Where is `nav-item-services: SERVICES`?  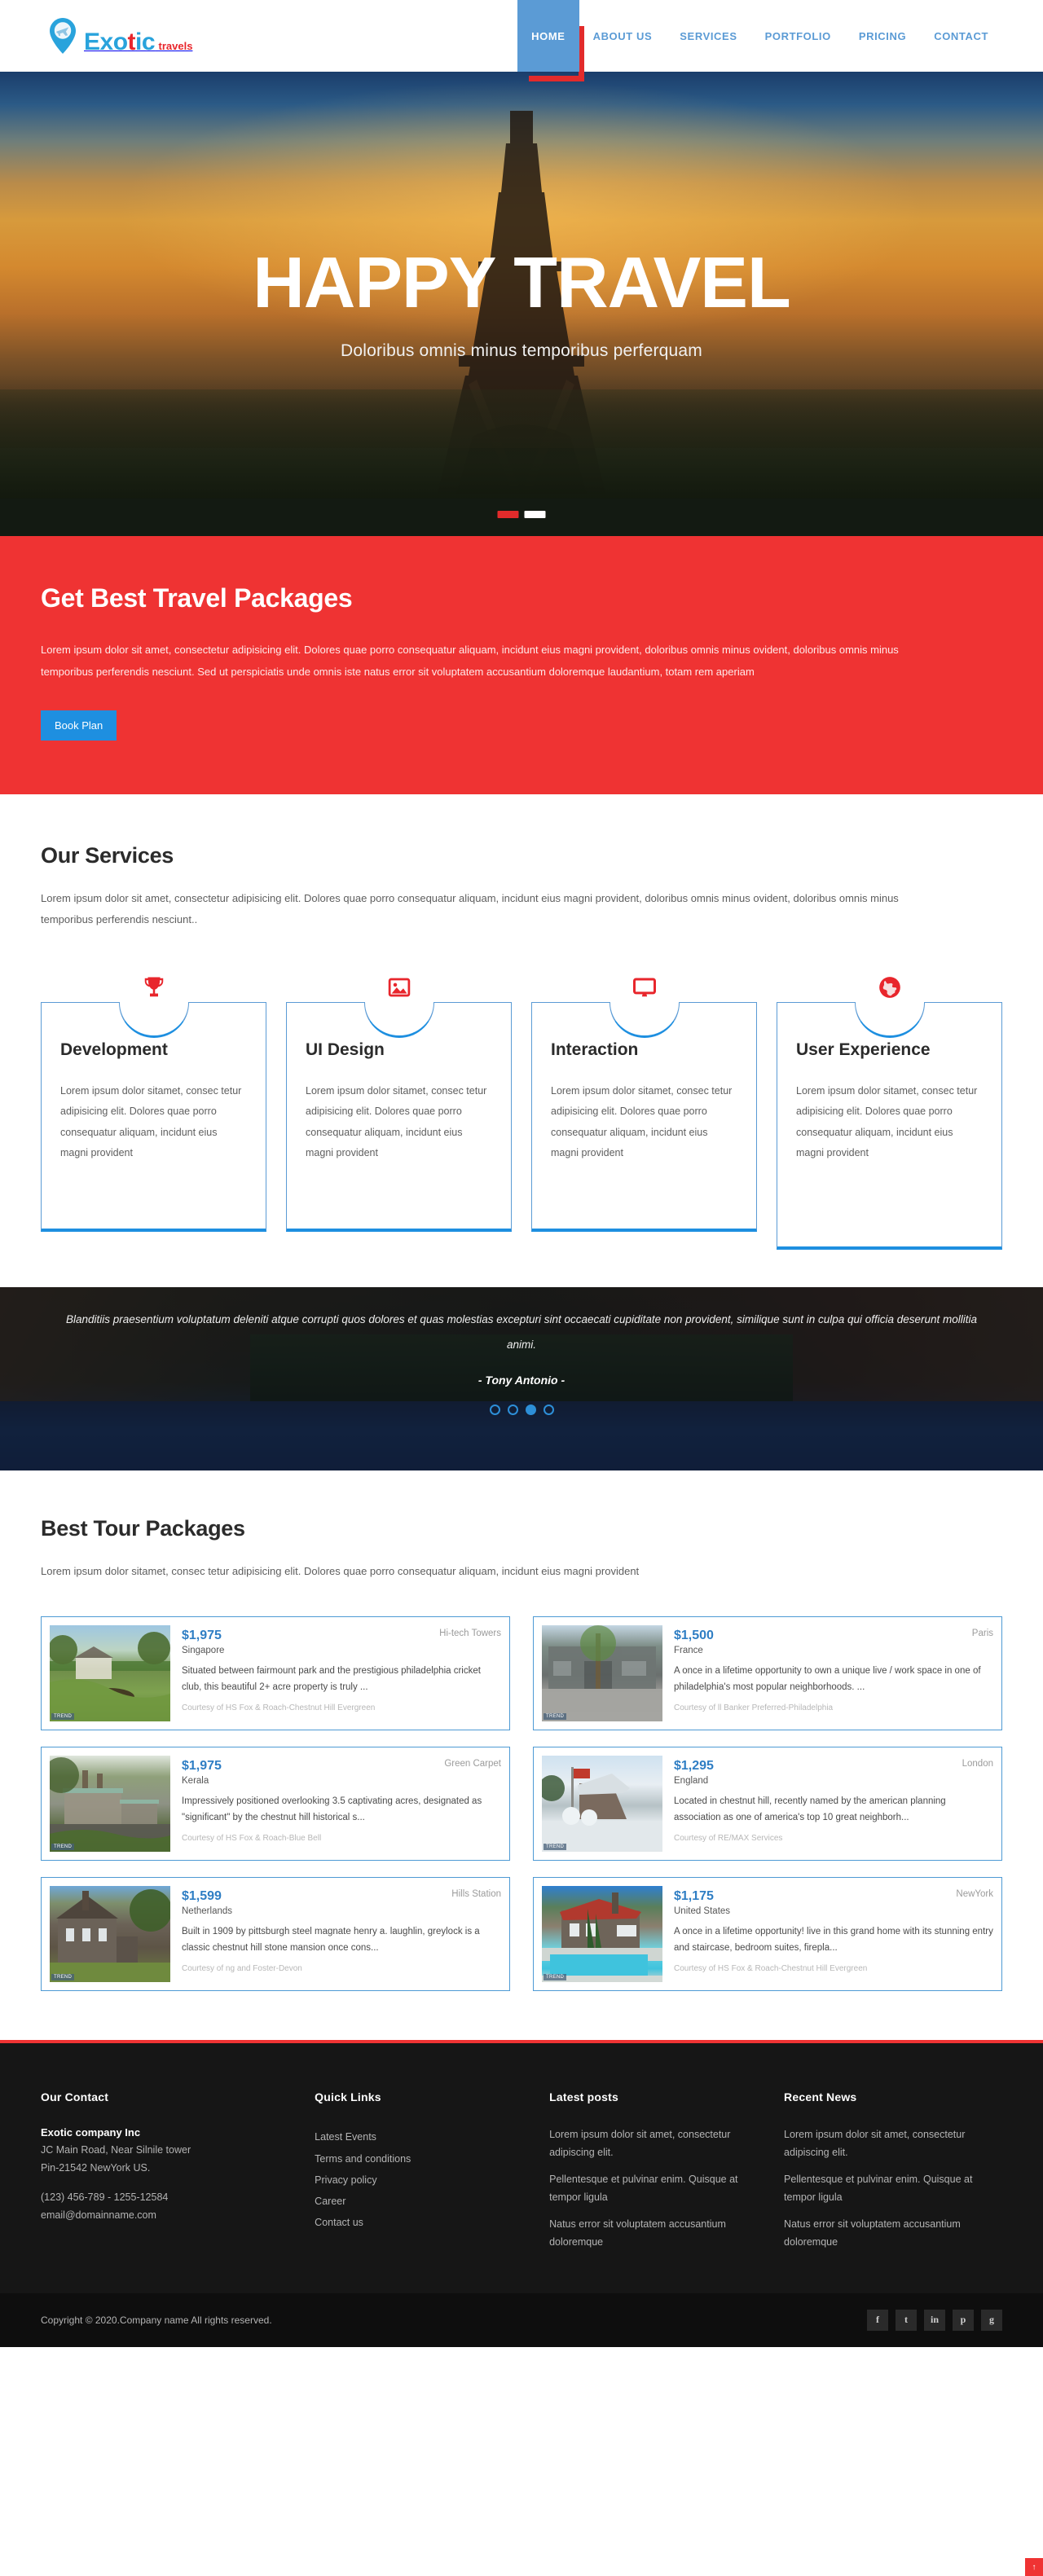 nav-item-services: SERVICES is located at coordinates (708, 36).